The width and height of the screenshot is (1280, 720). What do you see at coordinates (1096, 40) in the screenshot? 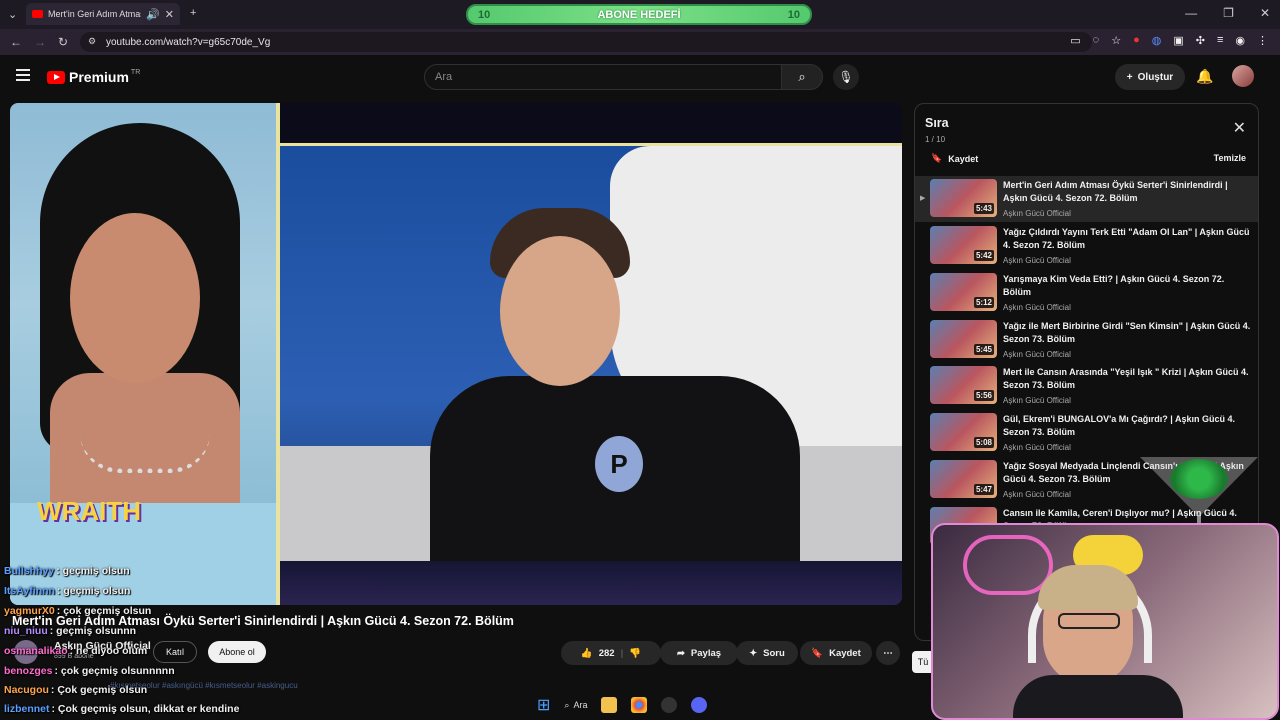
I see `eye-off-icon: ◌` at bounding box center [1096, 40].